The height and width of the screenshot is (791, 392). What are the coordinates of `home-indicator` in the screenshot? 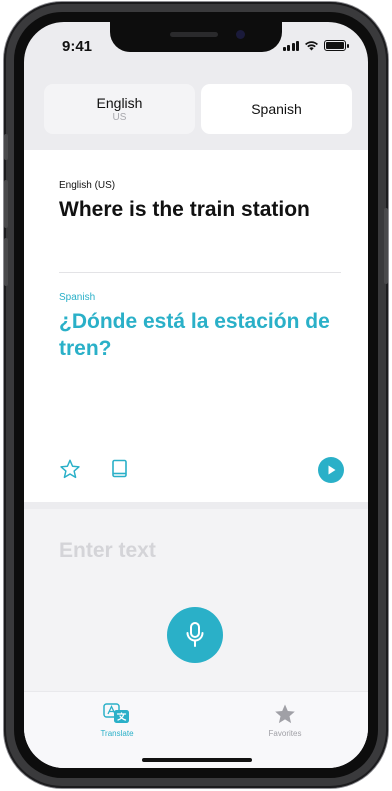 It's located at (197, 760).